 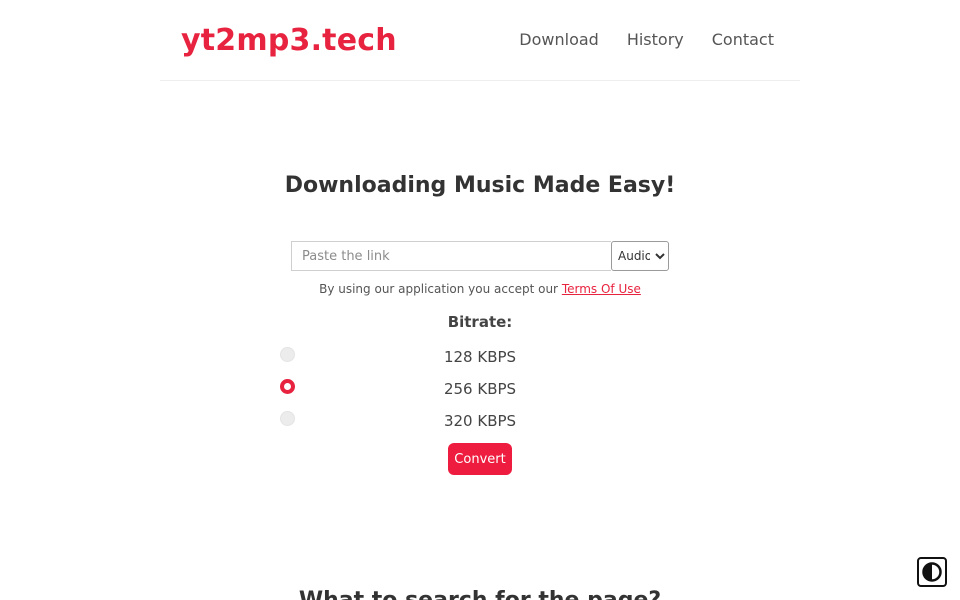 I want to click on bitrate-label-256: 256 KBPS, so click(x=480, y=389).